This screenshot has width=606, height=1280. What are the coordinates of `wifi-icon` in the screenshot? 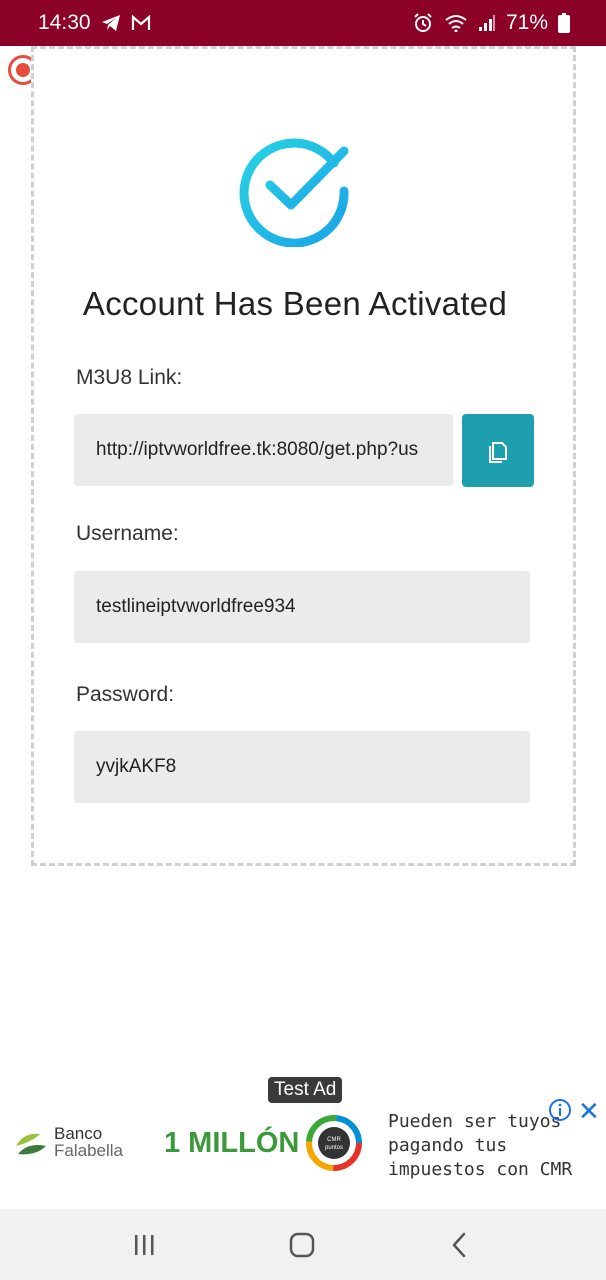 It's located at (456, 23).